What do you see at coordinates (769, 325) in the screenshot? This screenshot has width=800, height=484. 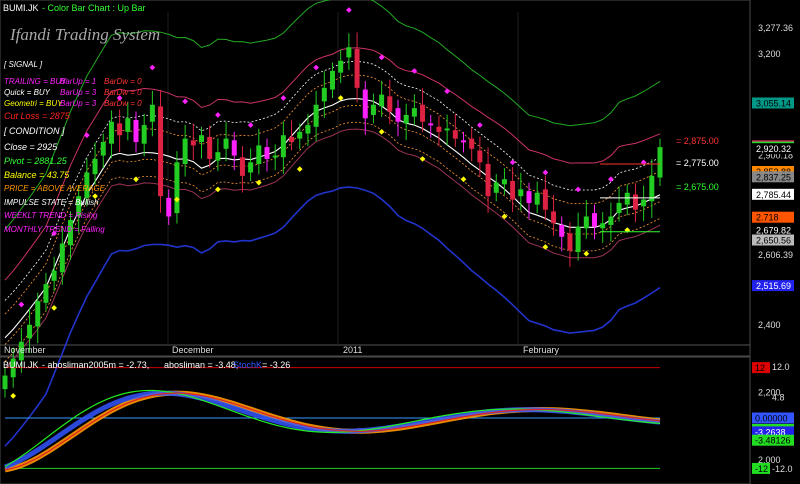 I see `price-tick-label: 2,400` at bounding box center [769, 325].